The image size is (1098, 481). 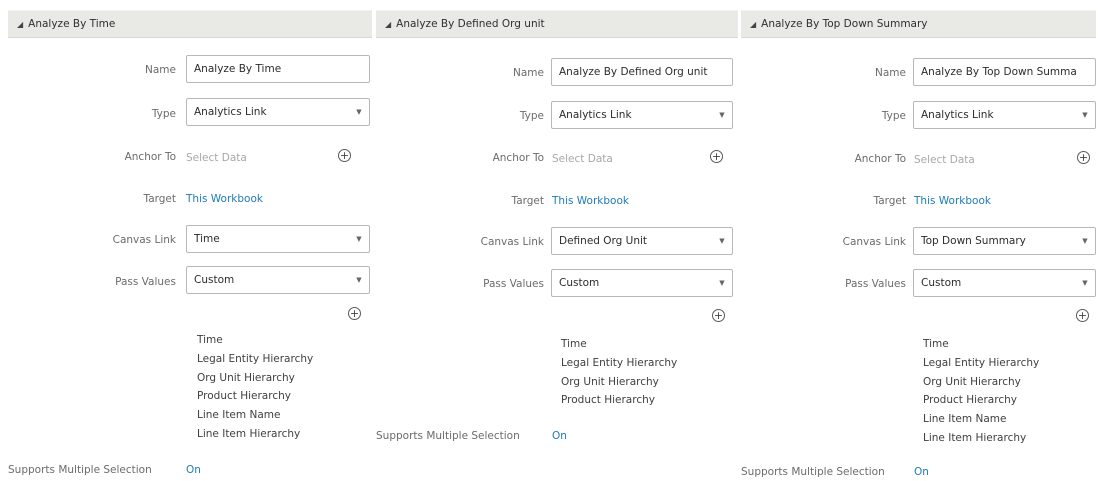 What do you see at coordinates (207, 239) in the screenshot?
I see `canvas-link-value: Time` at bounding box center [207, 239].